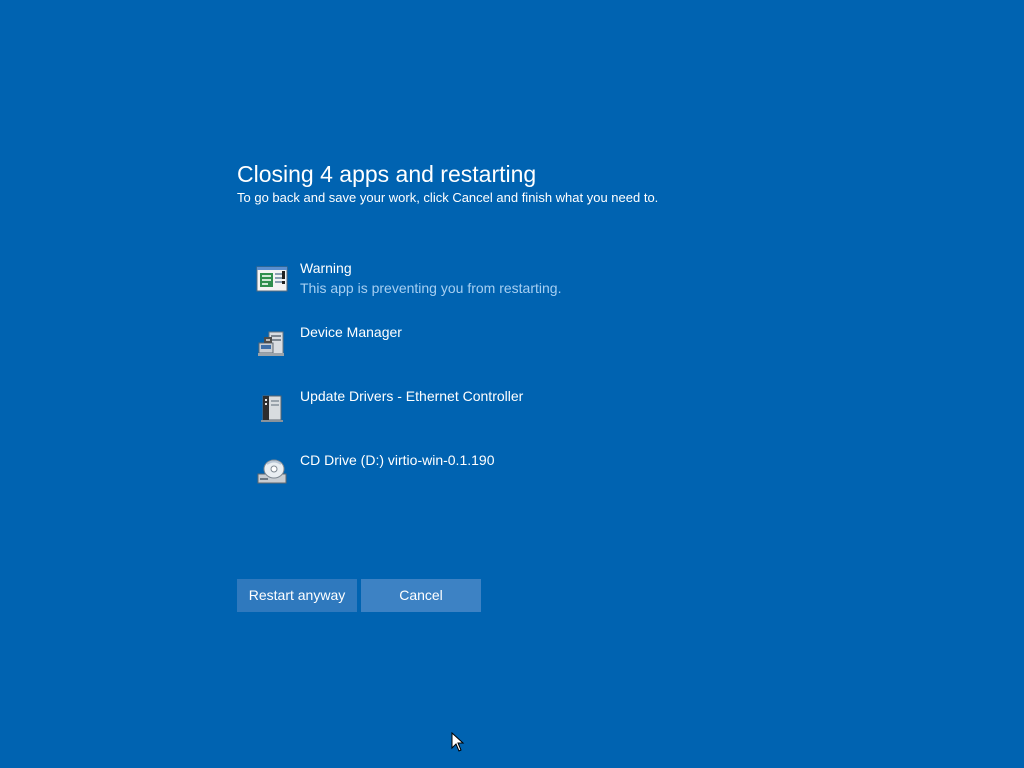 This screenshot has height=768, width=1024. I want to click on device-manager-icon, so click(272, 343).